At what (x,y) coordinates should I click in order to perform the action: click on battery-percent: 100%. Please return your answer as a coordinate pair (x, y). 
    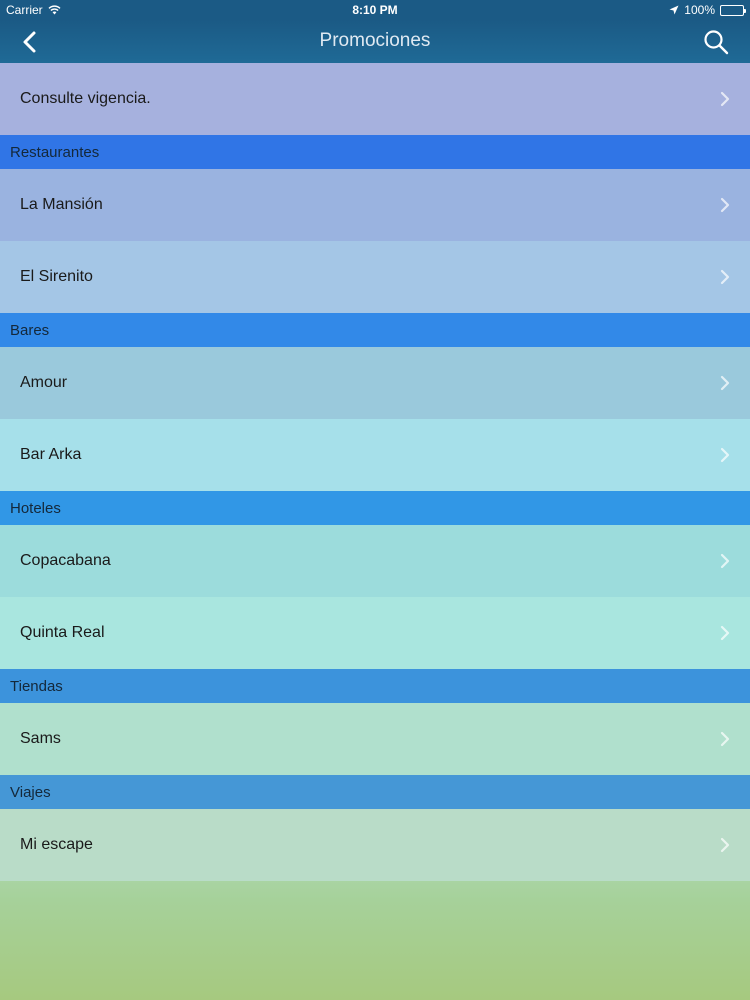
    Looking at the image, I should click on (699, 10).